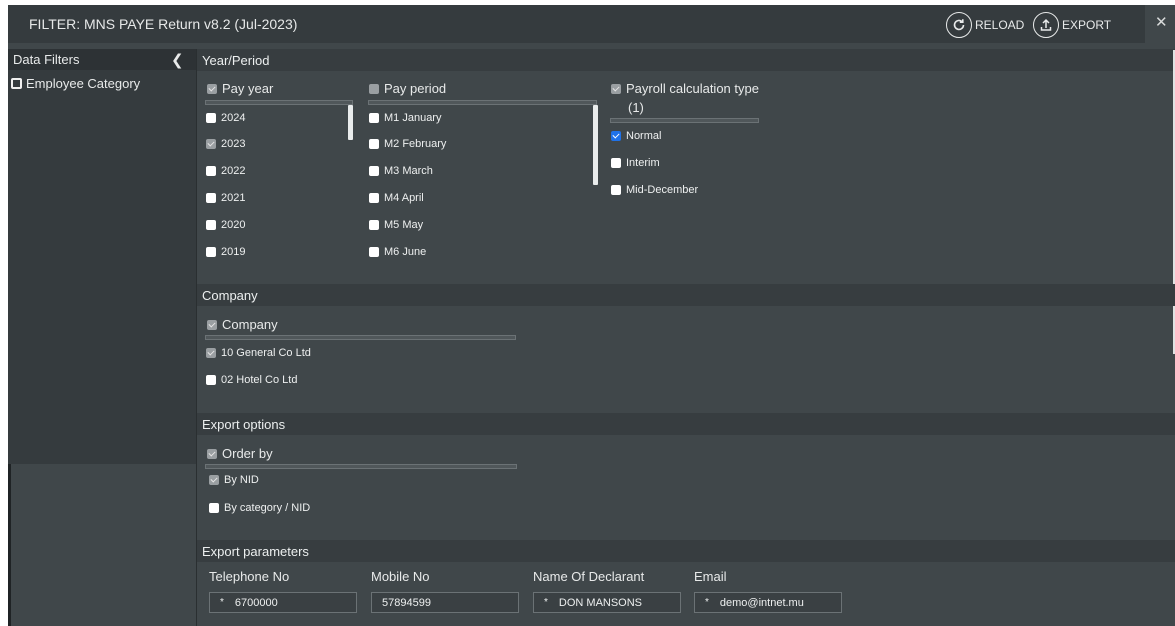 The image size is (1175, 626). What do you see at coordinates (249, 576) in the screenshot?
I see `telephone-label: Telephone No` at bounding box center [249, 576].